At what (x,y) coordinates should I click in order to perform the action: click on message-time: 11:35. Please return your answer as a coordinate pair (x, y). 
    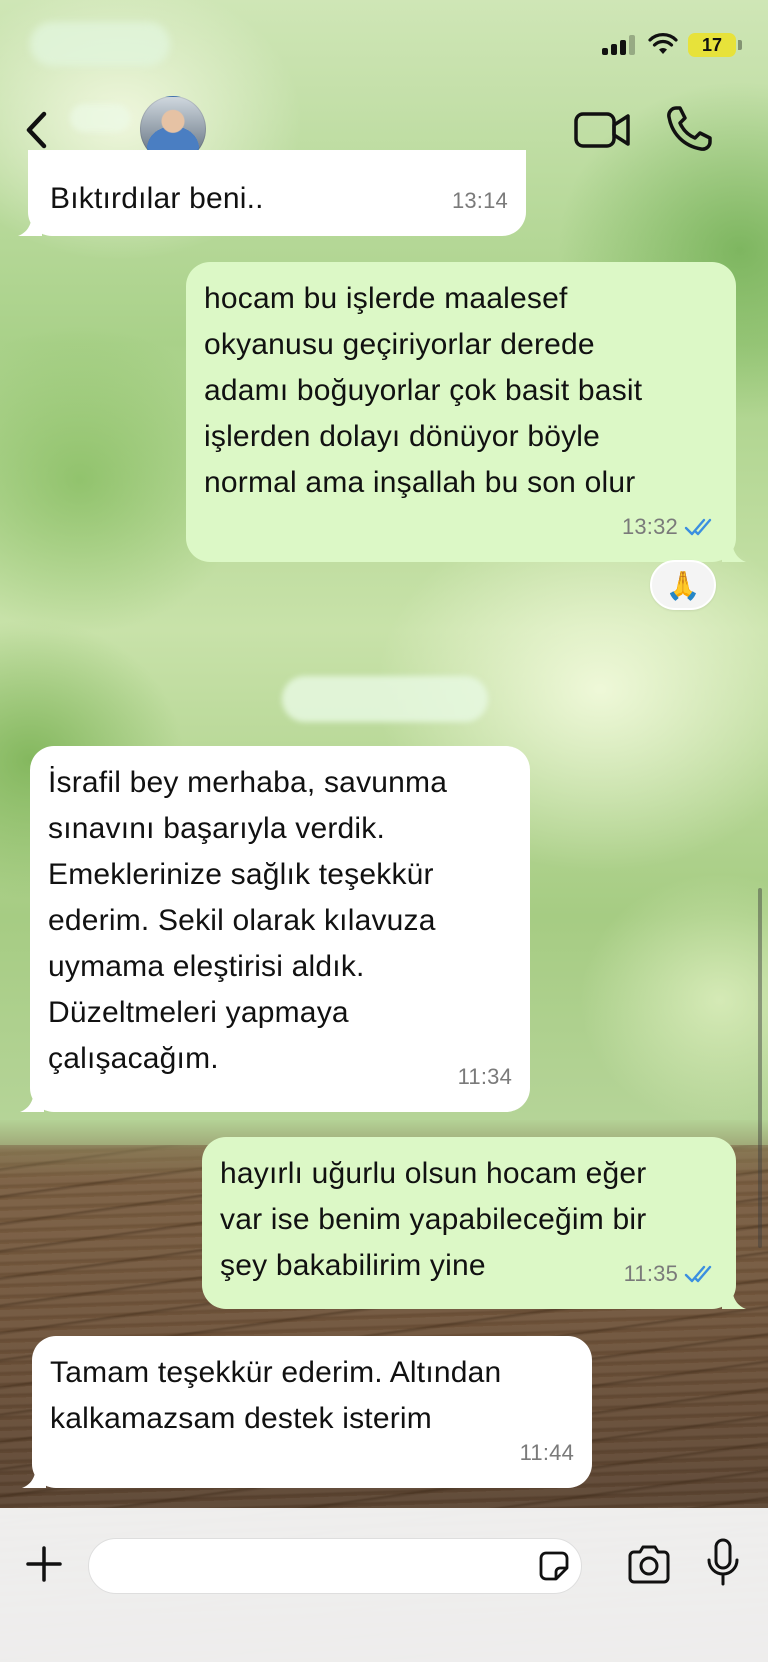
    Looking at the image, I should click on (650, 1273).